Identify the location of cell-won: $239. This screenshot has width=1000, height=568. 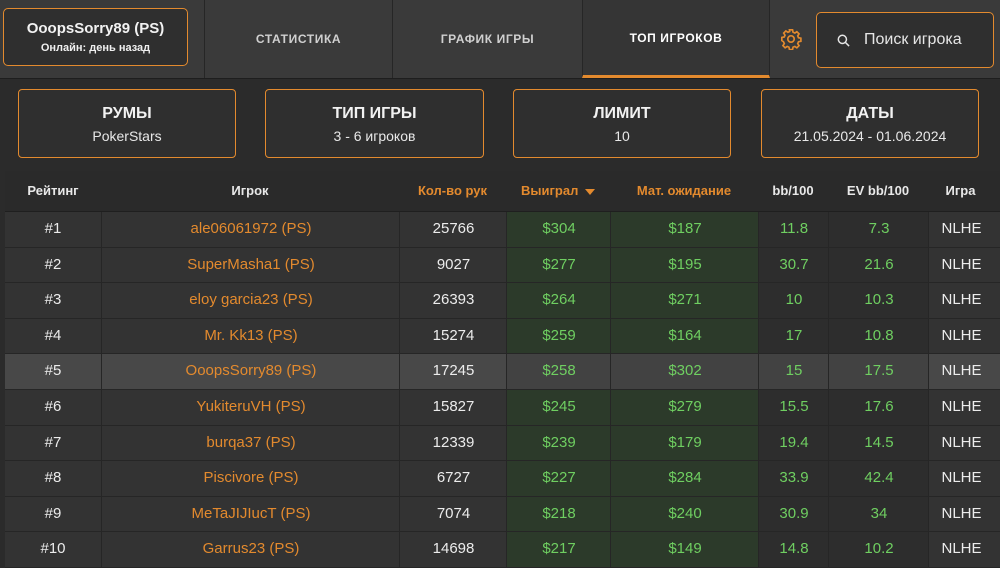
(558, 443).